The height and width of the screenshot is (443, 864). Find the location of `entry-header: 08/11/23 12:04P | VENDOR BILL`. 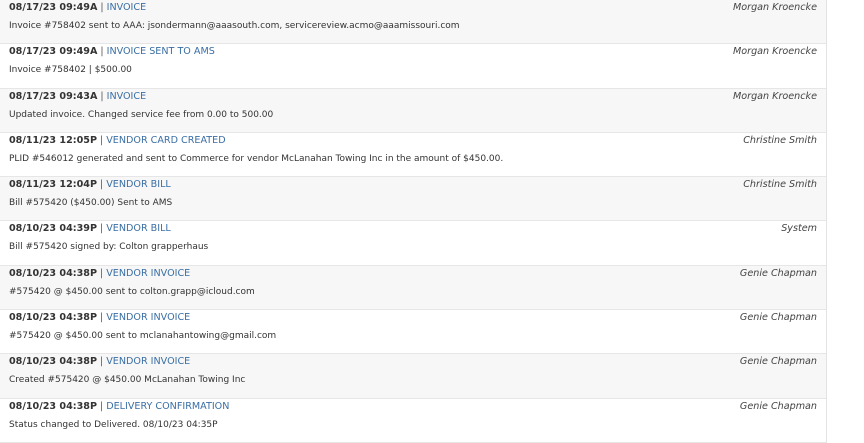

entry-header: 08/11/23 12:04P | VENDOR BILL is located at coordinates (90, 185).